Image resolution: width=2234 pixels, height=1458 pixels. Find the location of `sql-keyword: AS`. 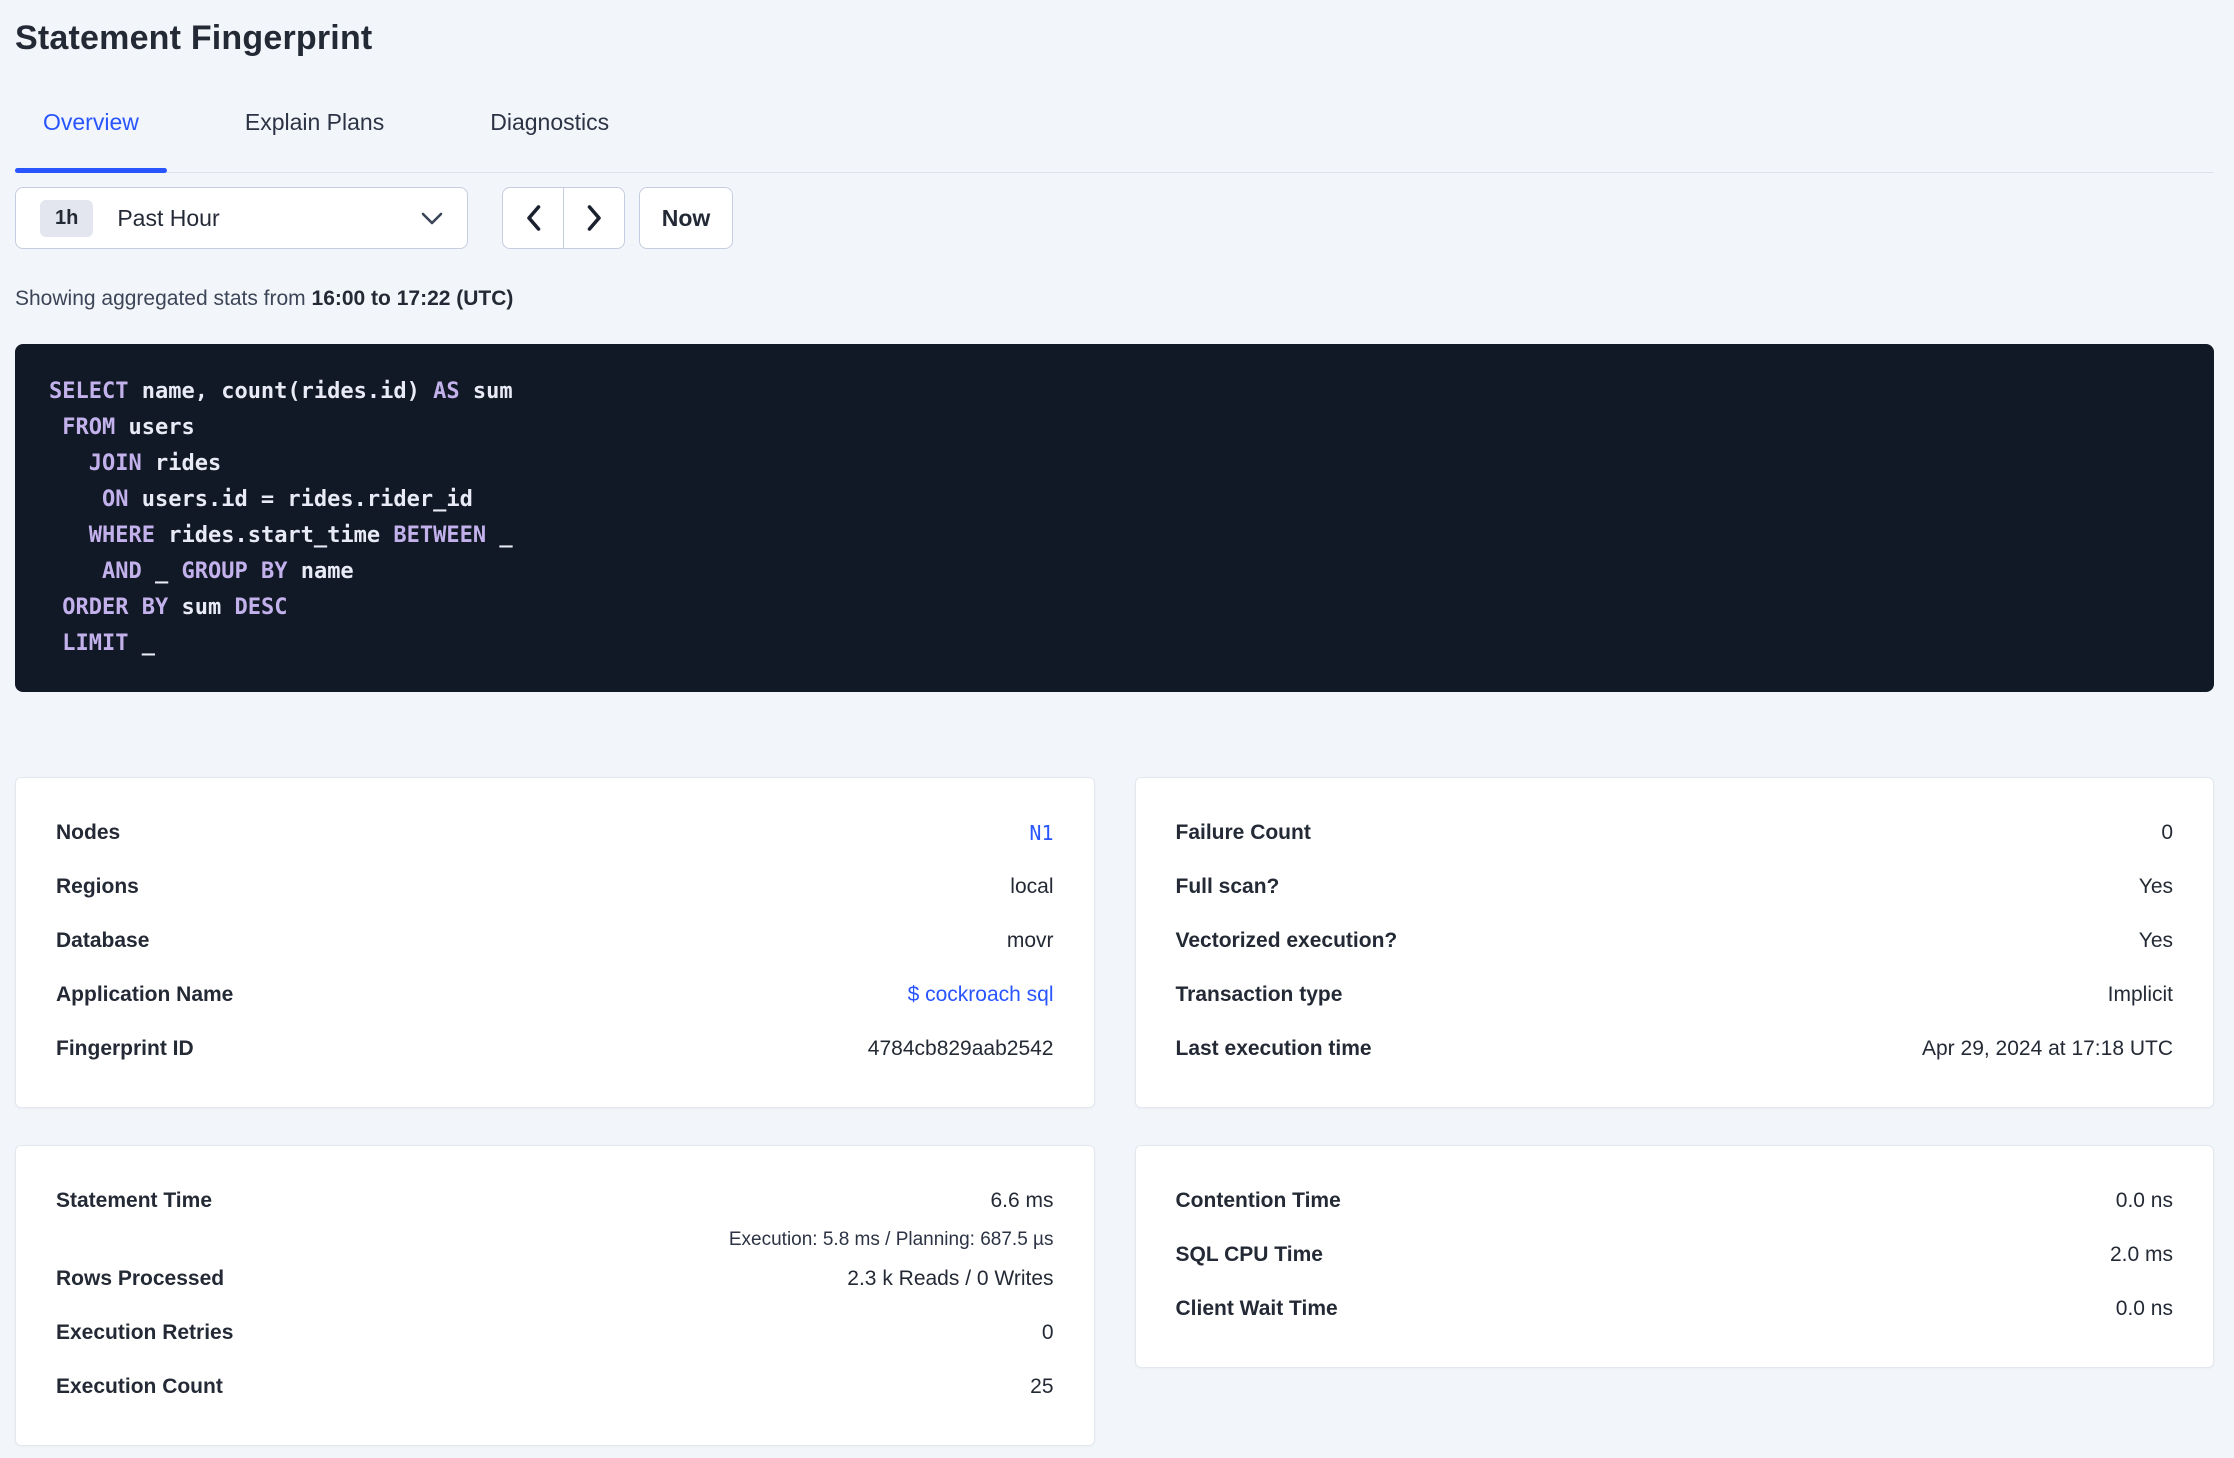

sql-keyword: AS is located at coordinates (446, 391).